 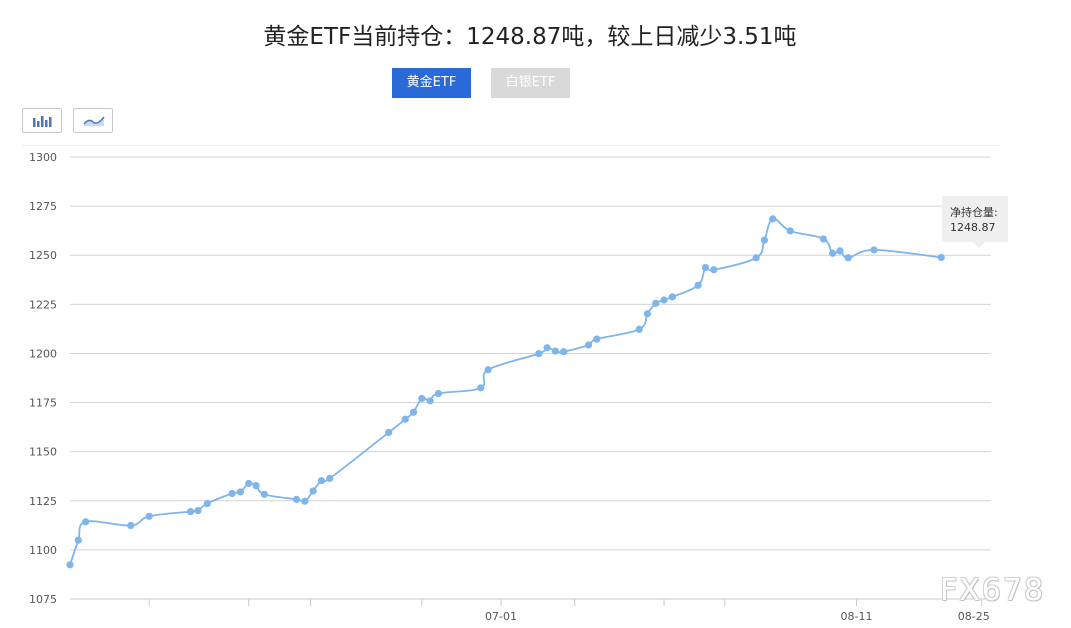 I want to click on y-tick-label: 1200, so click(x=43, y=353).